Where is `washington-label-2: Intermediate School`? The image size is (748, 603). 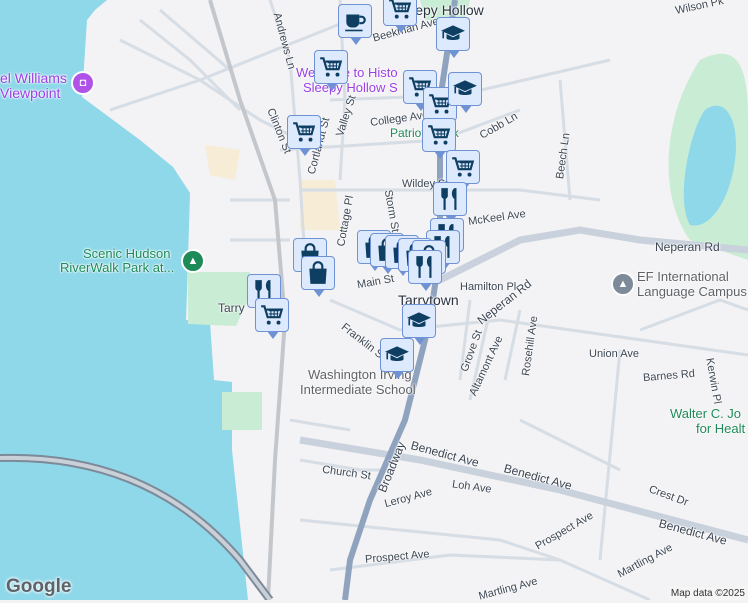 washington-label-2: Intermediate School is located at coordinates (358, 389).